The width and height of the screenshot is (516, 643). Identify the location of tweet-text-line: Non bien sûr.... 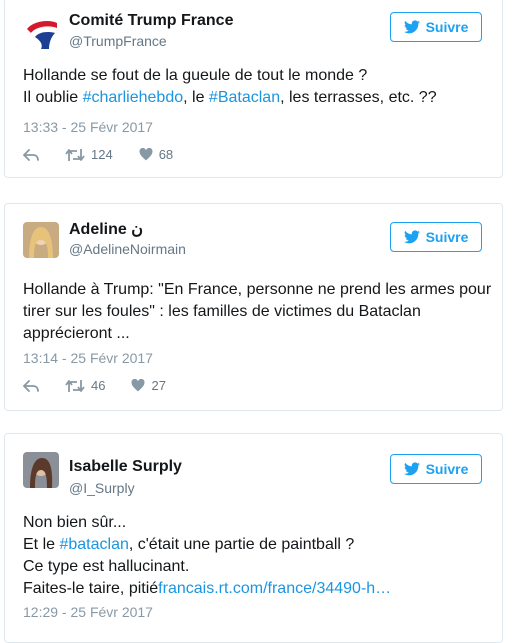
(258, 523).